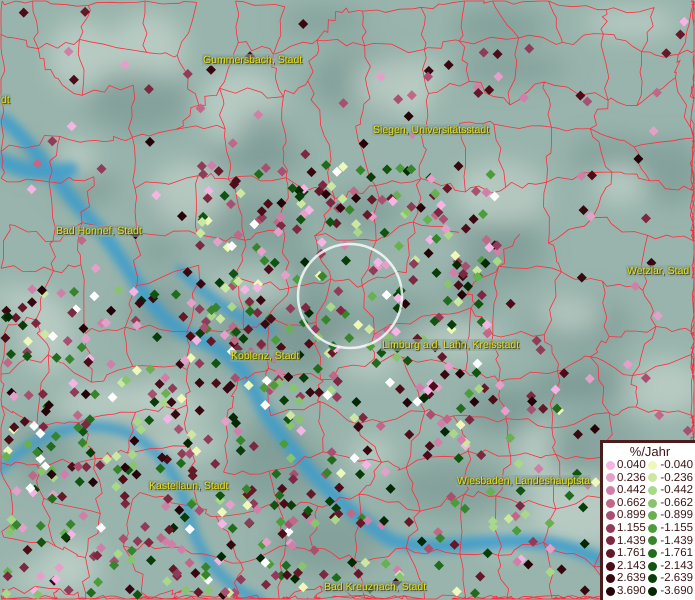  I want to click on legend-value: 0.236, so click(631, 478).